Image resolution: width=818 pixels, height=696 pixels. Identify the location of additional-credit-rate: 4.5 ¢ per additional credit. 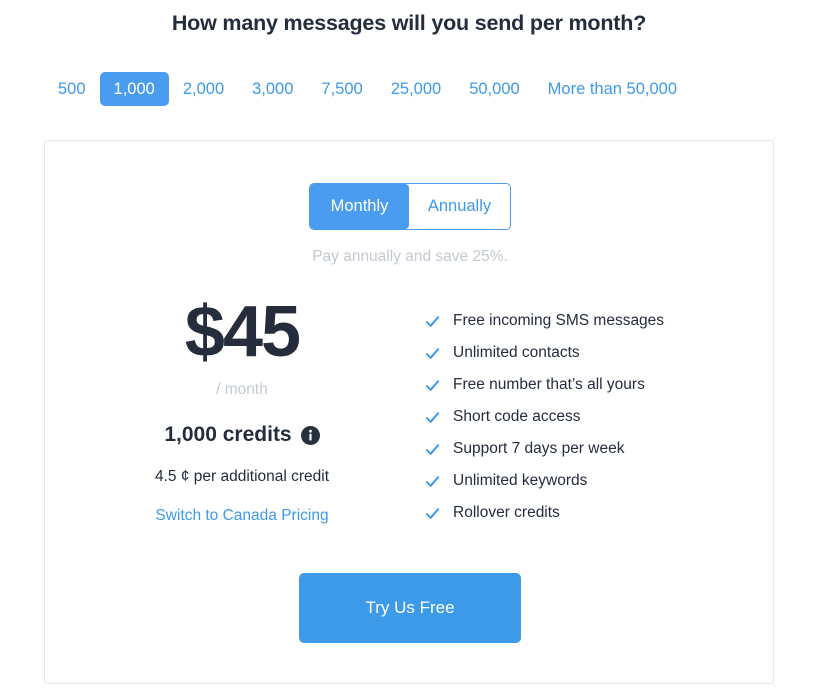
(242, 476).